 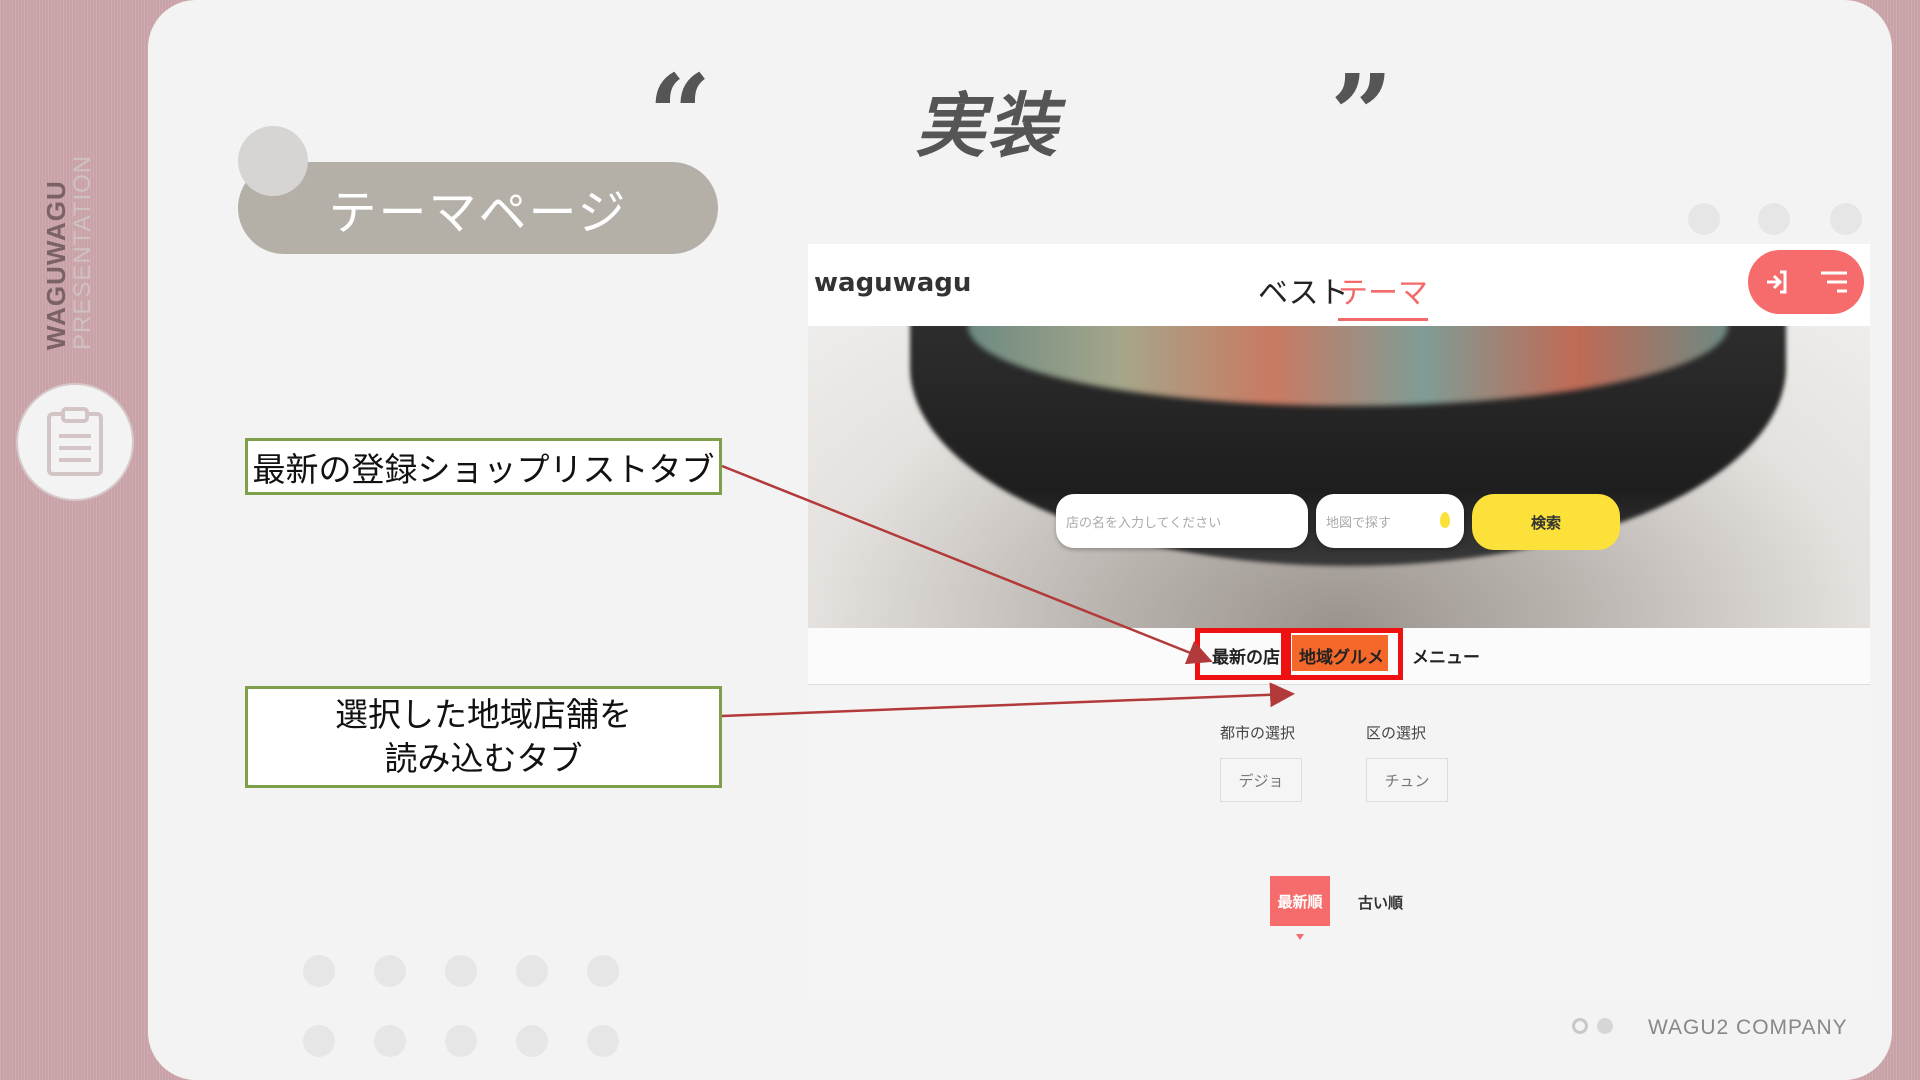 What do you see at coordinates (1748, 1027) in the screenshot?
I see `footer-company: WAGU2 COMPANY` at bounding box center [1748, 1027].